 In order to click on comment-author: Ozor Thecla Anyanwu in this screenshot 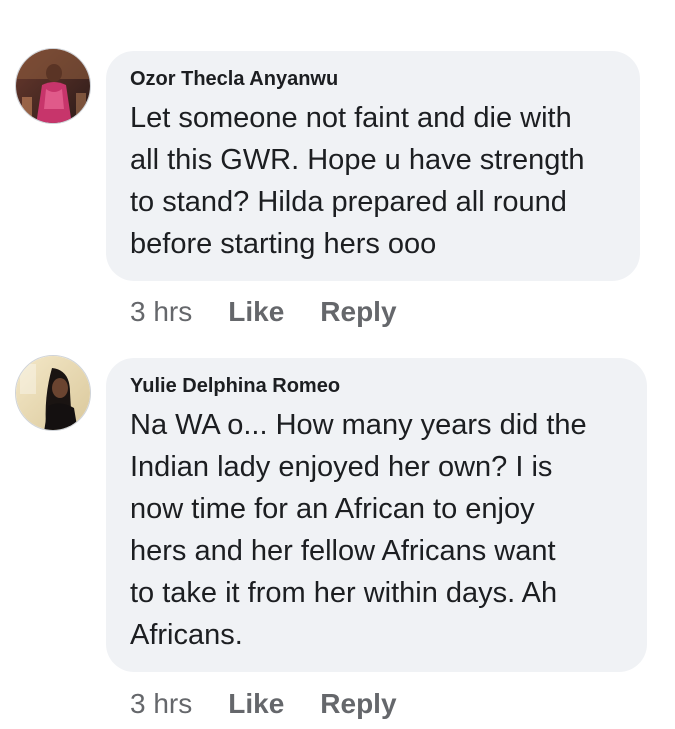, I will do `click(374, 79)`.